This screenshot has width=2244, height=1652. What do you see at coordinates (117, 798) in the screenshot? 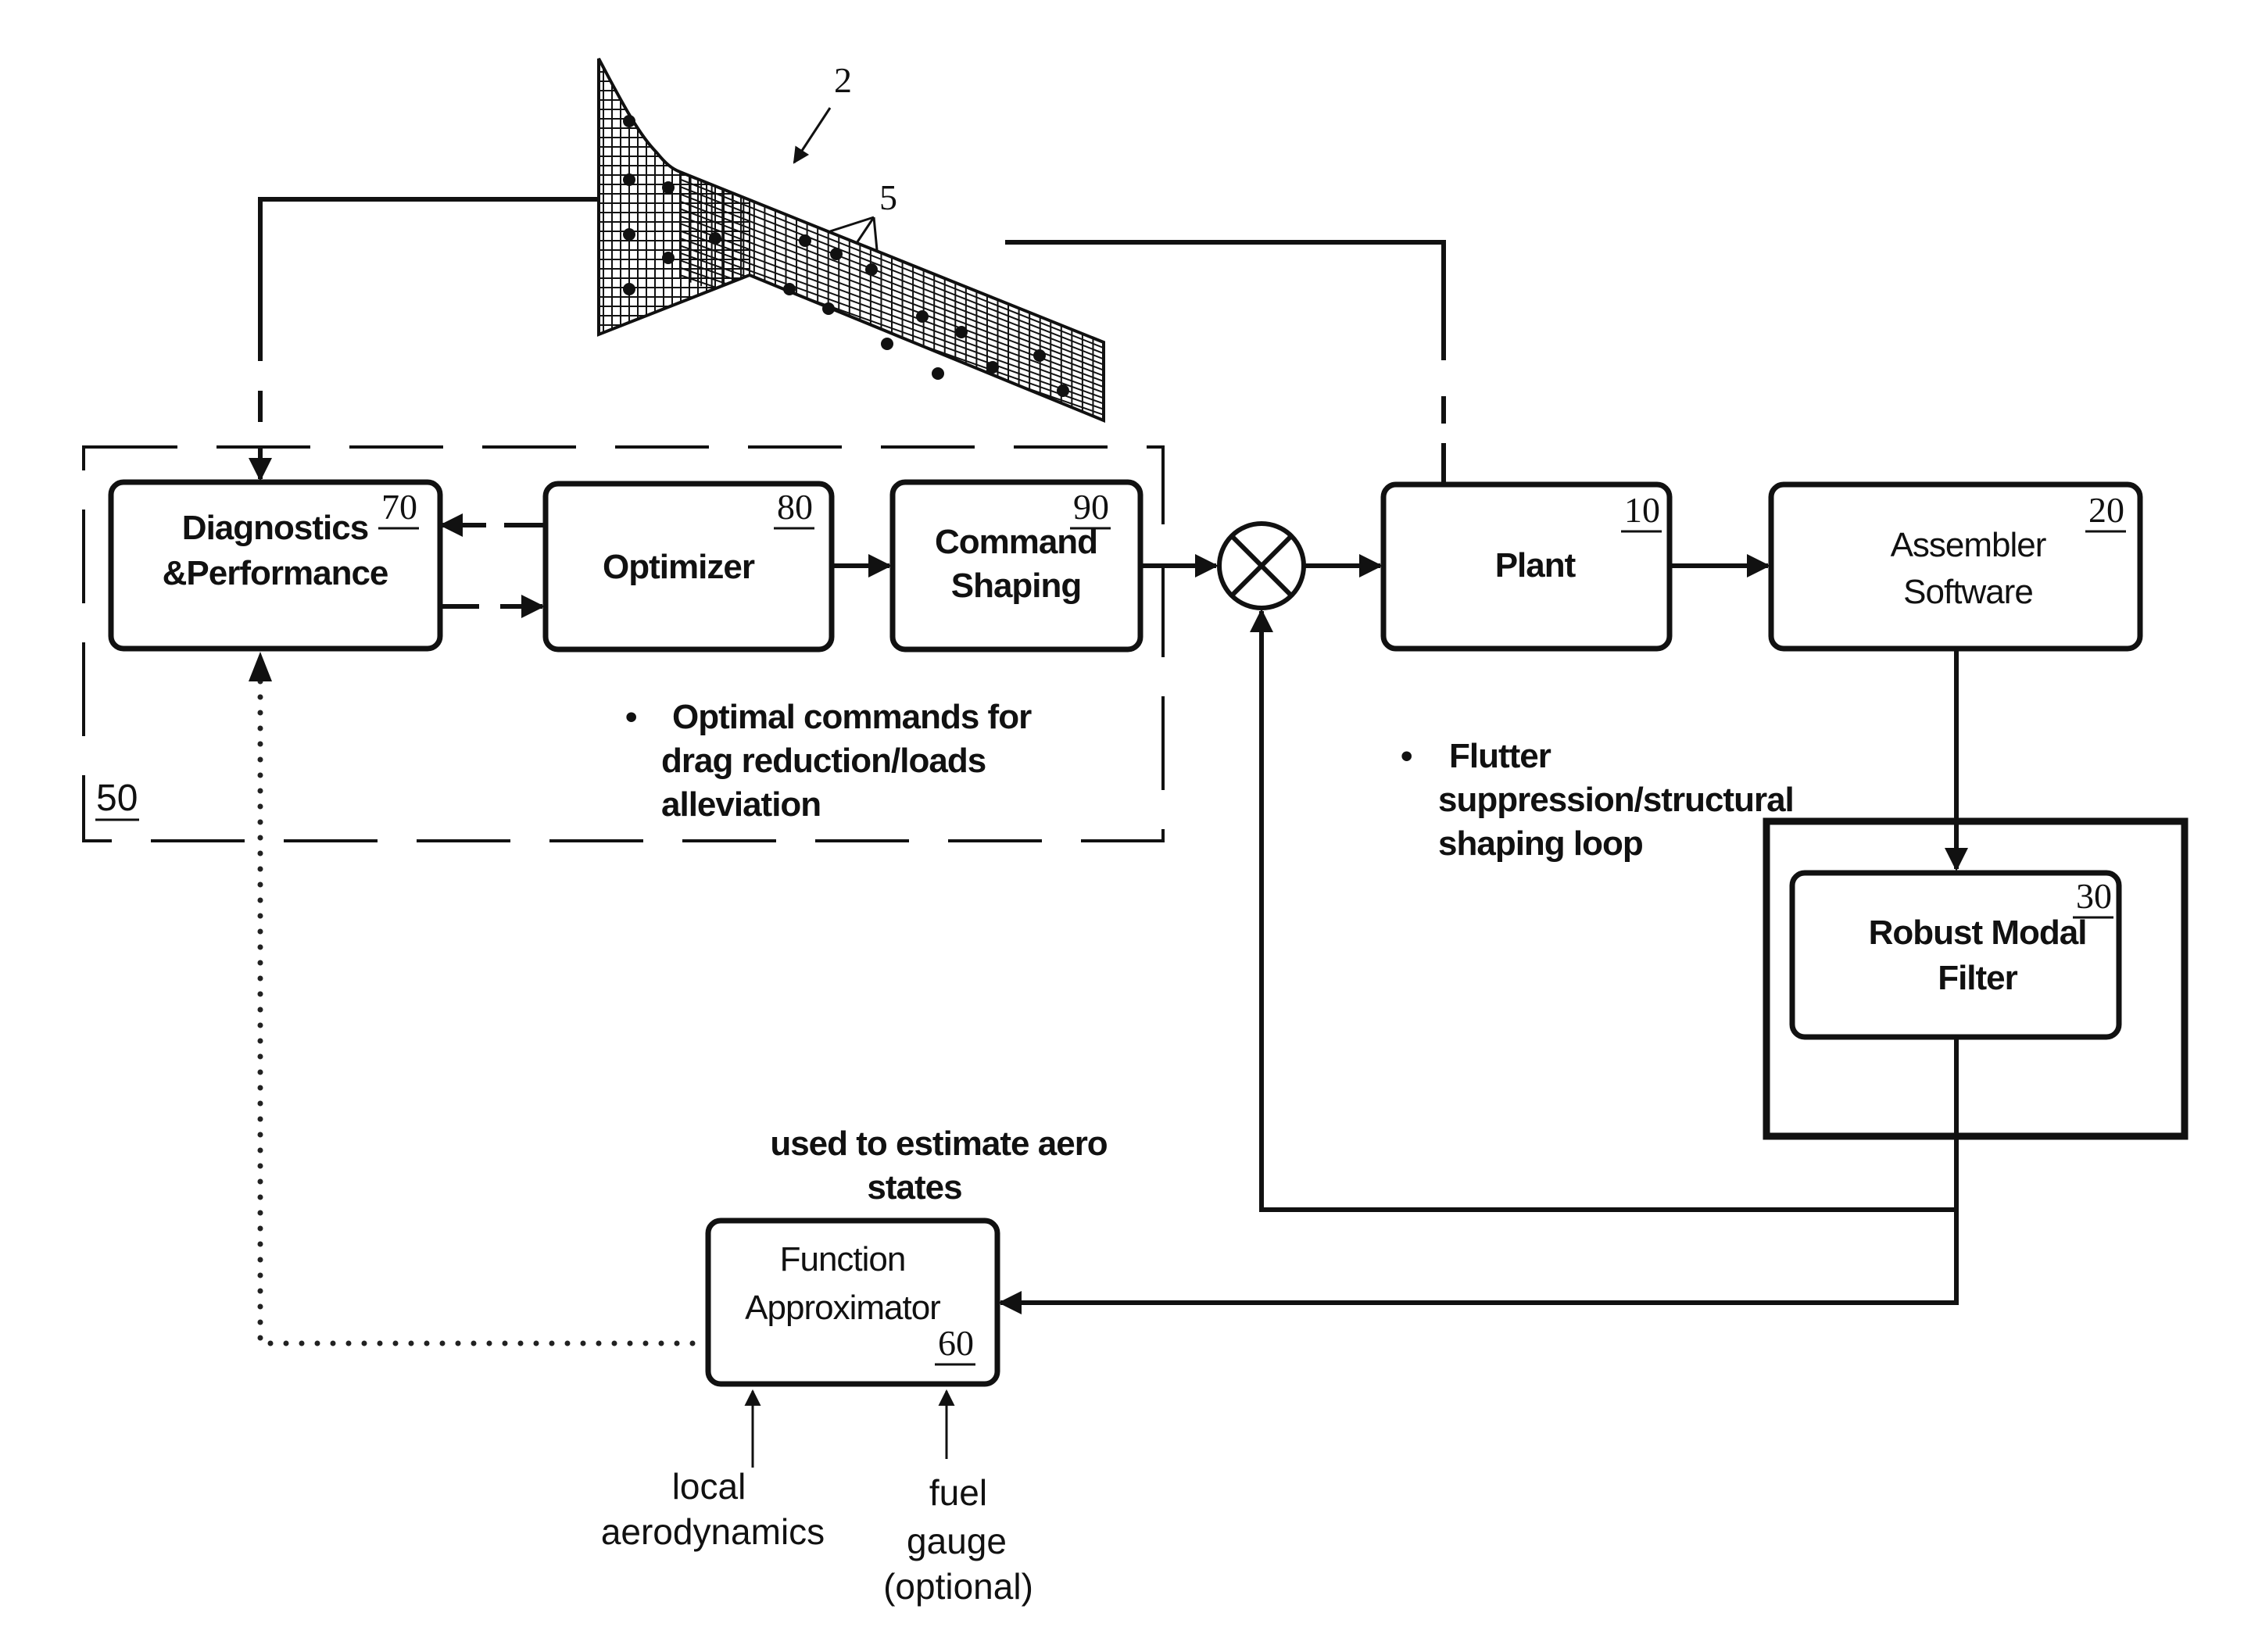
I see `group-ref-label: 50` at bounding box center [117, 798].